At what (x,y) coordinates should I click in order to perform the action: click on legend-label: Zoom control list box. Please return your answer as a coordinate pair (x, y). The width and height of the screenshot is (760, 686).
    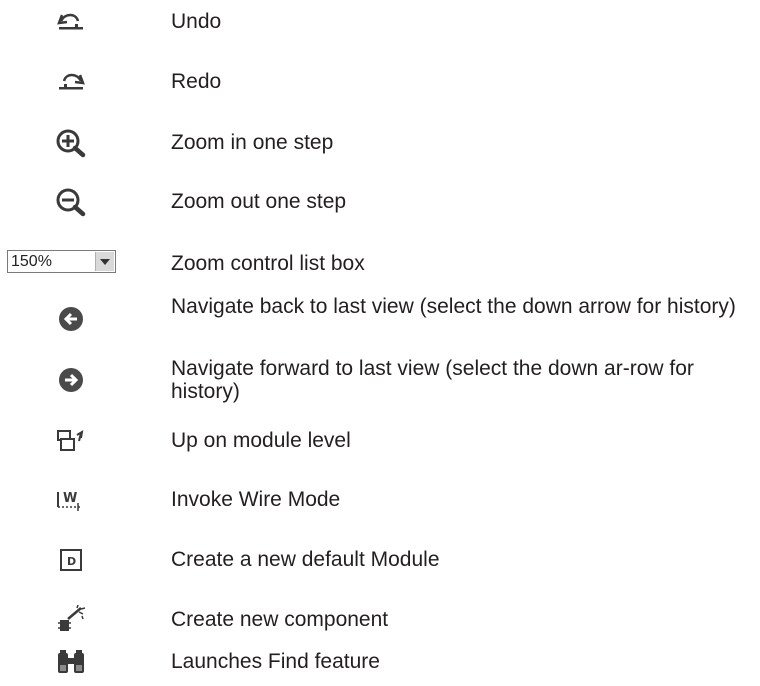
    Looking at the image, I should click on (268, 263).